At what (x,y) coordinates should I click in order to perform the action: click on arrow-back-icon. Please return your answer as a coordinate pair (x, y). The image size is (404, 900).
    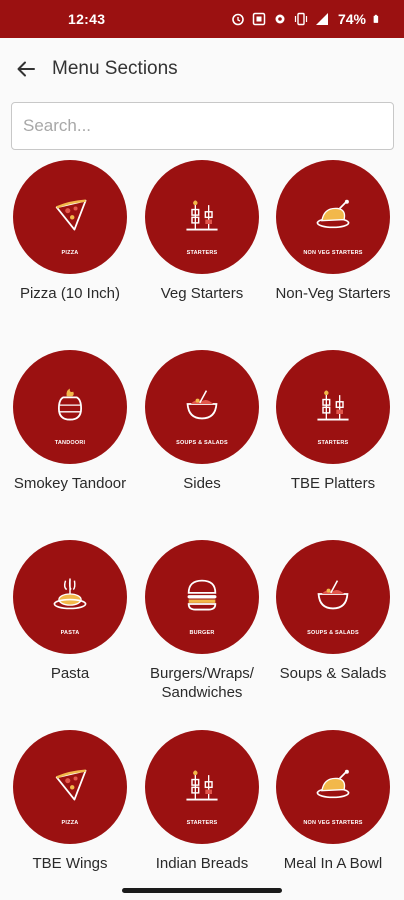
    Looking at the image, I should click on (26, 69).